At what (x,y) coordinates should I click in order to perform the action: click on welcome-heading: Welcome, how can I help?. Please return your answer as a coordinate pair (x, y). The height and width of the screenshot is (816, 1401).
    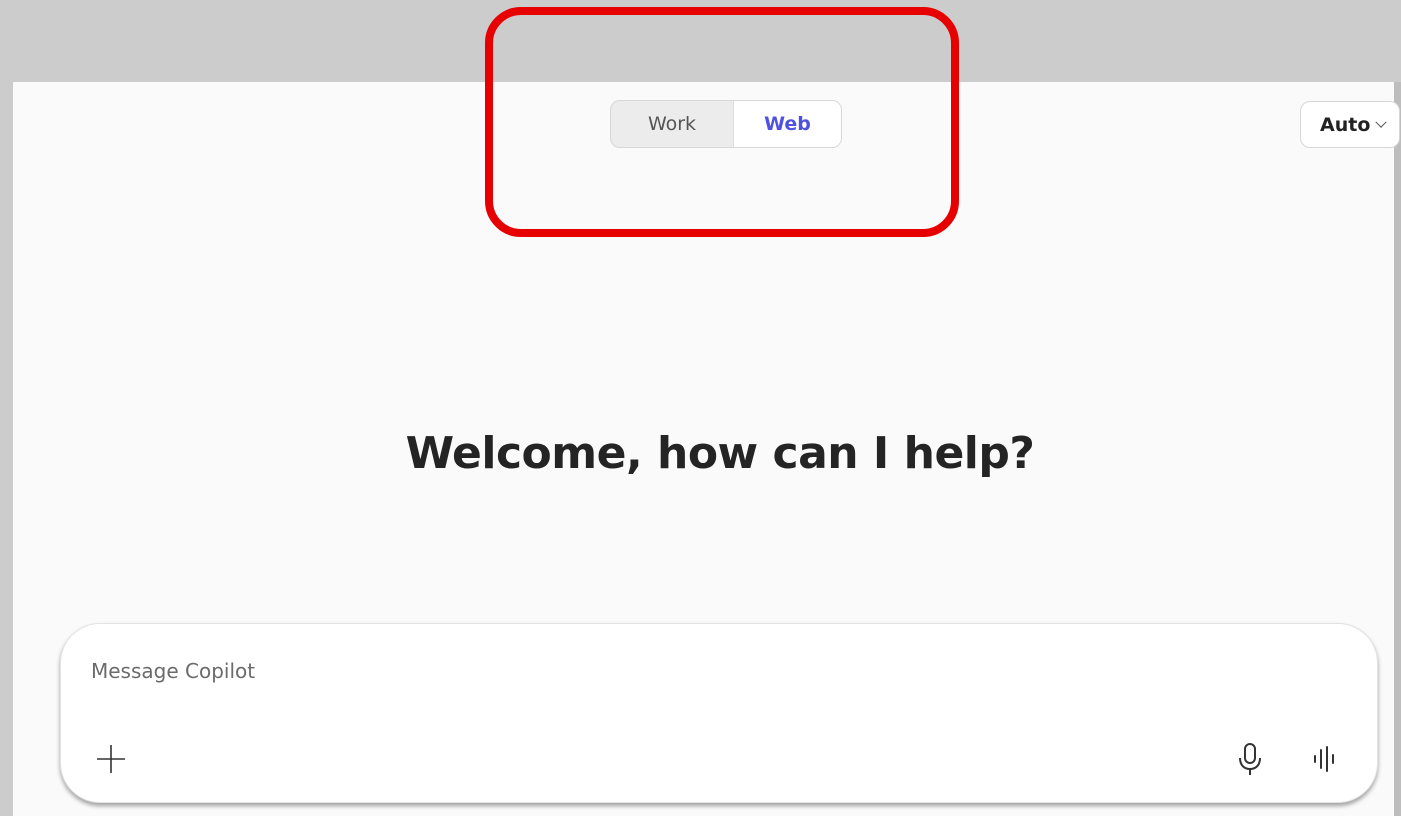
    Looking at the image, I should click on (720, 453).